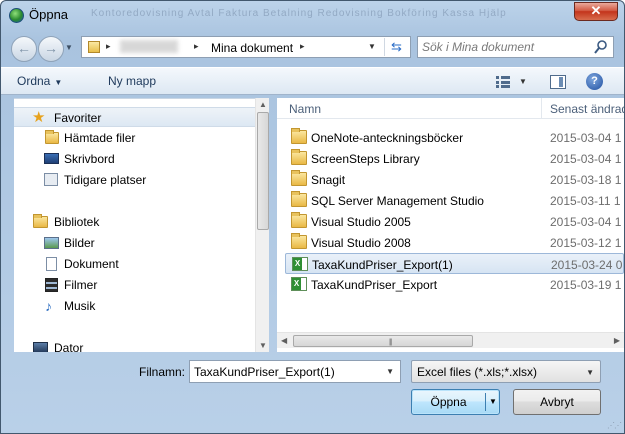 This screenshot has height=434, width=625. Describe the element at coordinates (51, 243) in the screenshot. I see `pictures-icon` at that location.